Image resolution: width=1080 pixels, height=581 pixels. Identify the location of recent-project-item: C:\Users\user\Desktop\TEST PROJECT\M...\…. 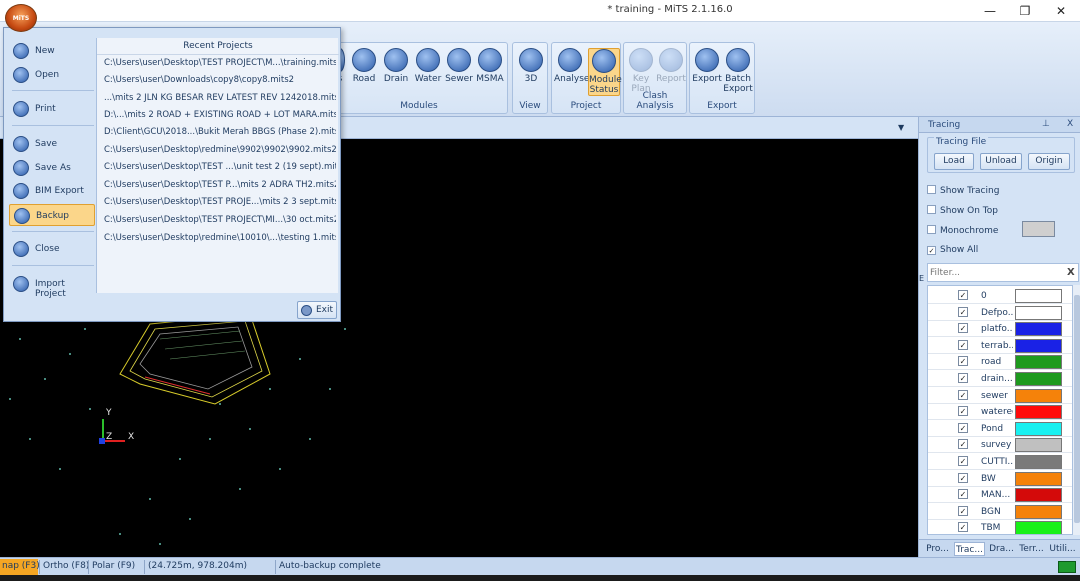
(220, 63).